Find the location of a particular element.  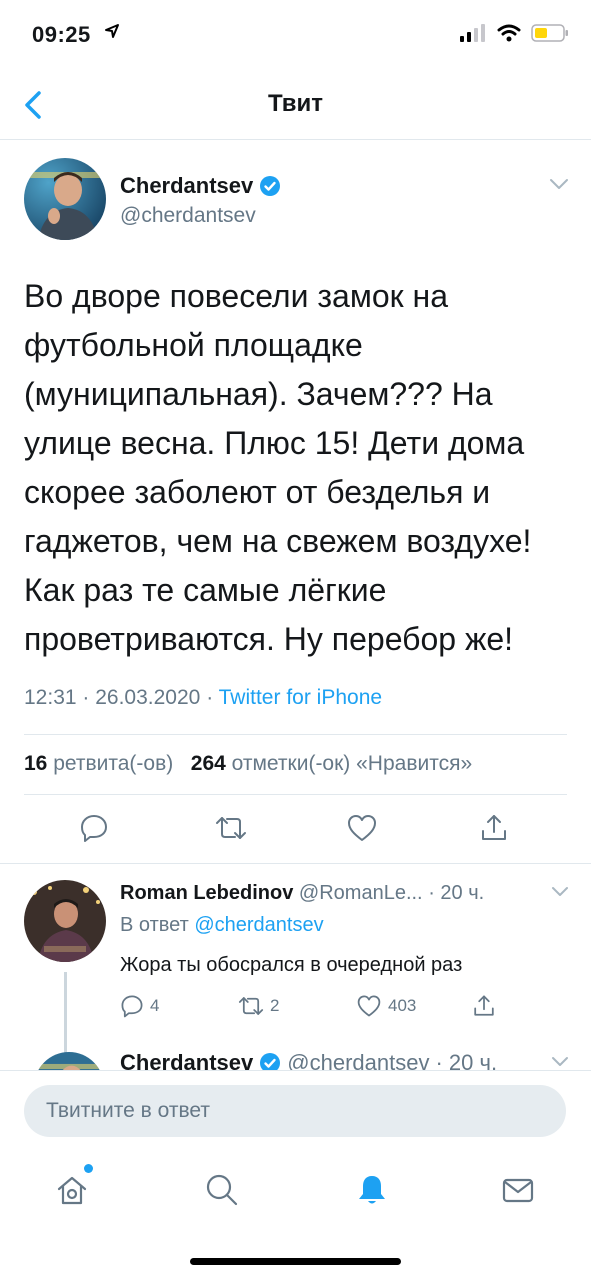

bell-icon is located at coordinates (372, 1190).